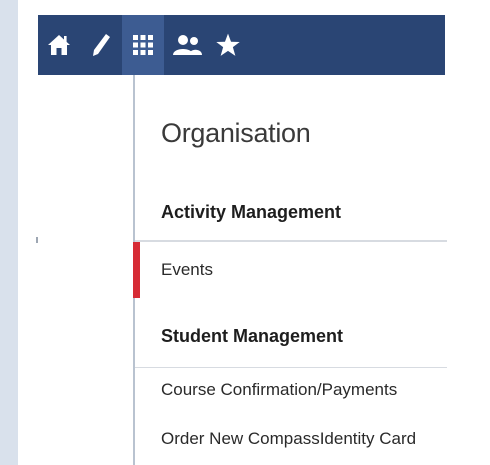 The width and height of the screenshot is (490, 465). I want to click on nav-home-button, so click(59, 45).